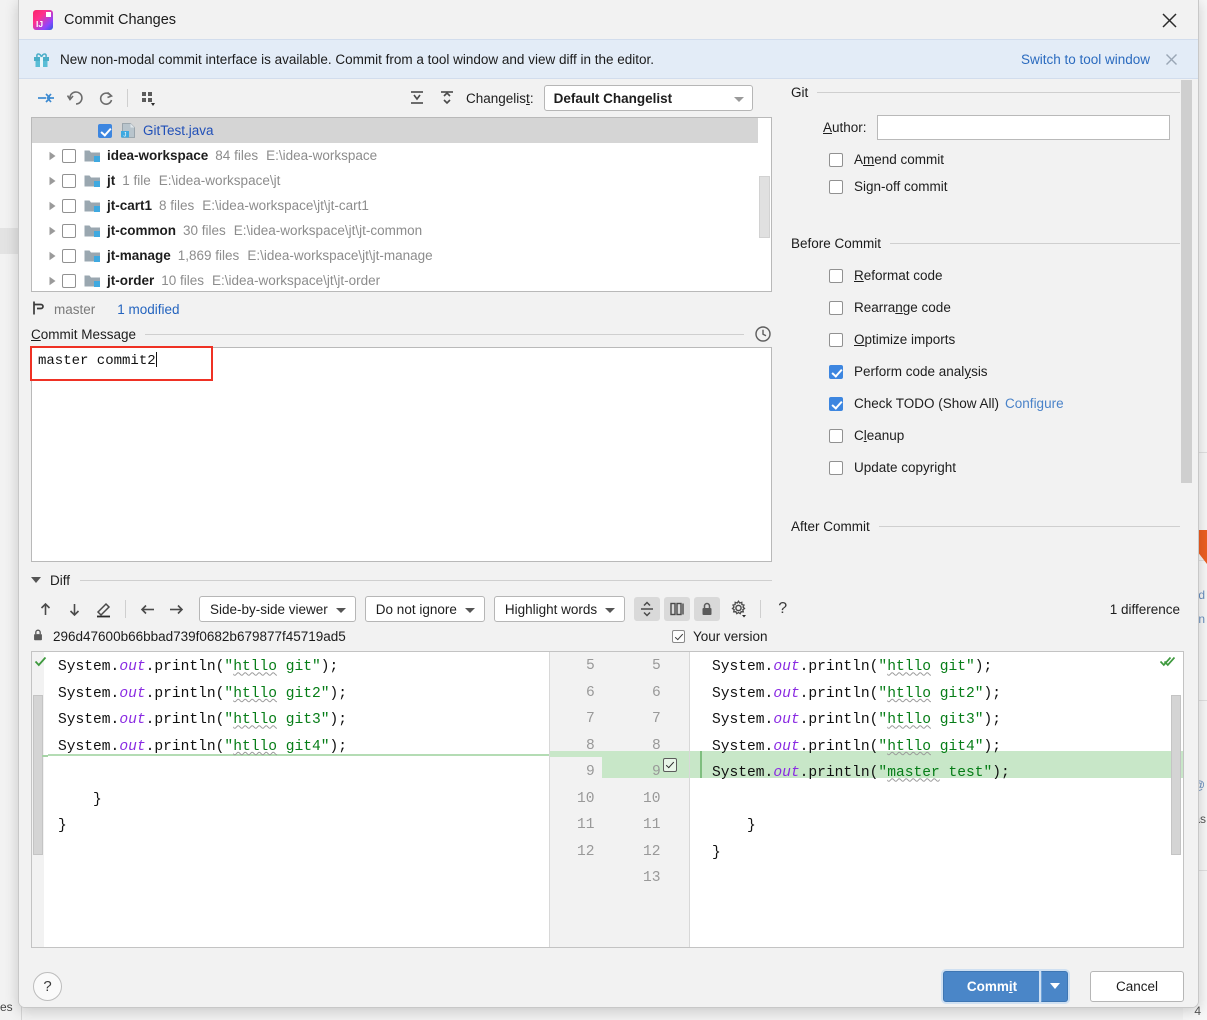 The image size is (1207, 1020). I want to click on arrow-left-icon, so click(147, 609).